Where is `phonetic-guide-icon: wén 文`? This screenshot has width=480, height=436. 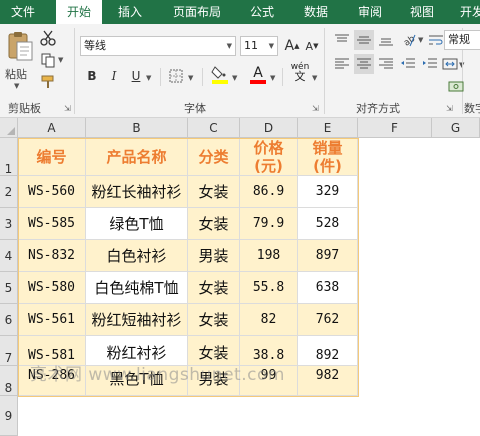 phonetic-guide-icon: wén 文 is located at coordinates (300, 74).